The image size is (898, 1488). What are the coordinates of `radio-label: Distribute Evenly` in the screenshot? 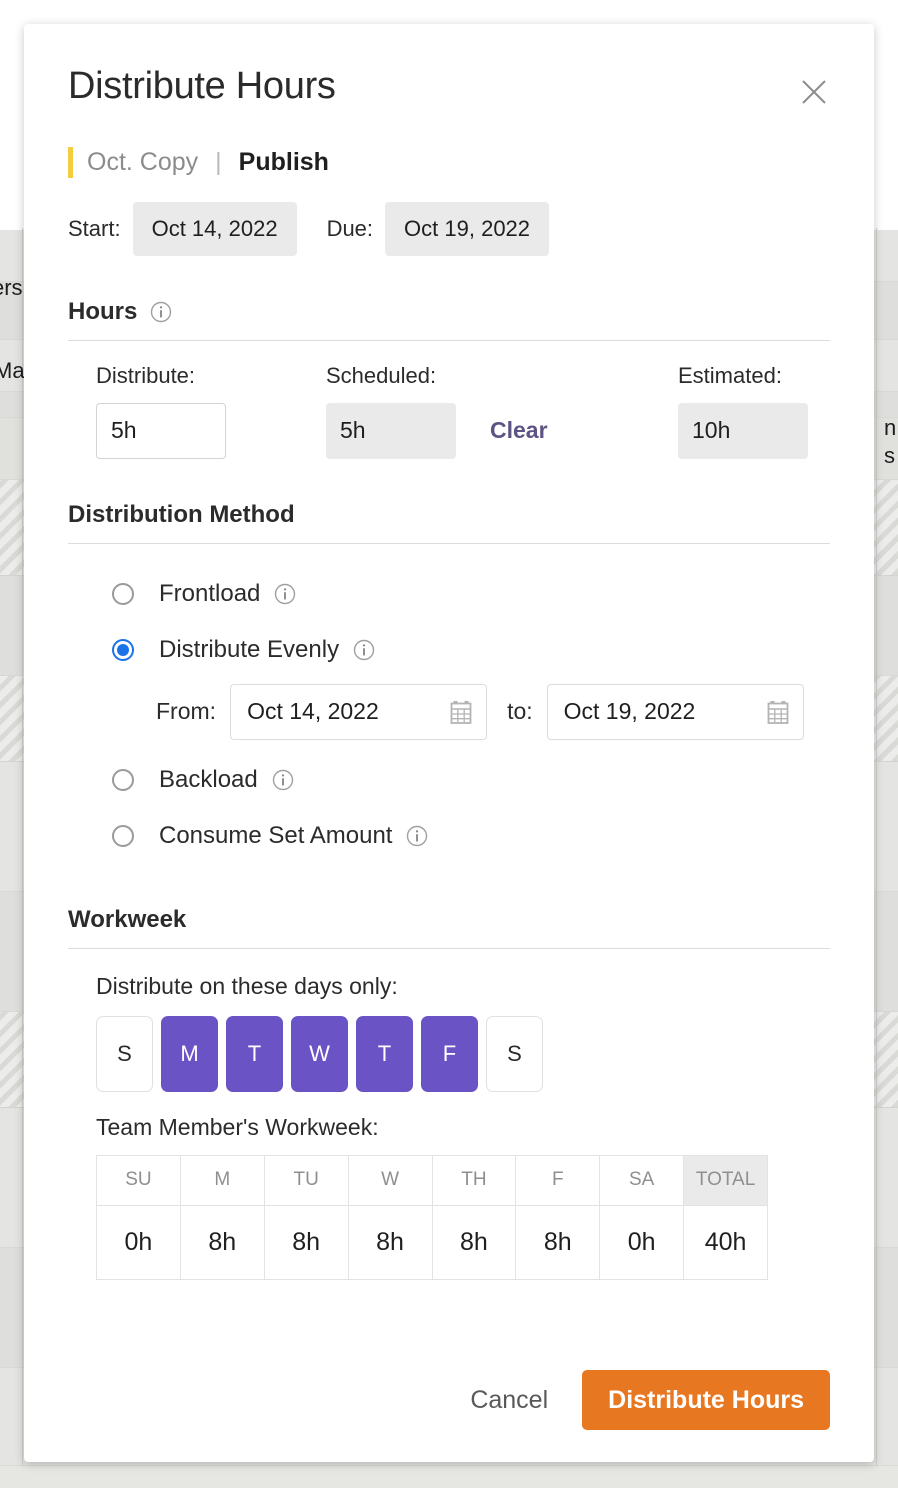 It's located at (249, 649).